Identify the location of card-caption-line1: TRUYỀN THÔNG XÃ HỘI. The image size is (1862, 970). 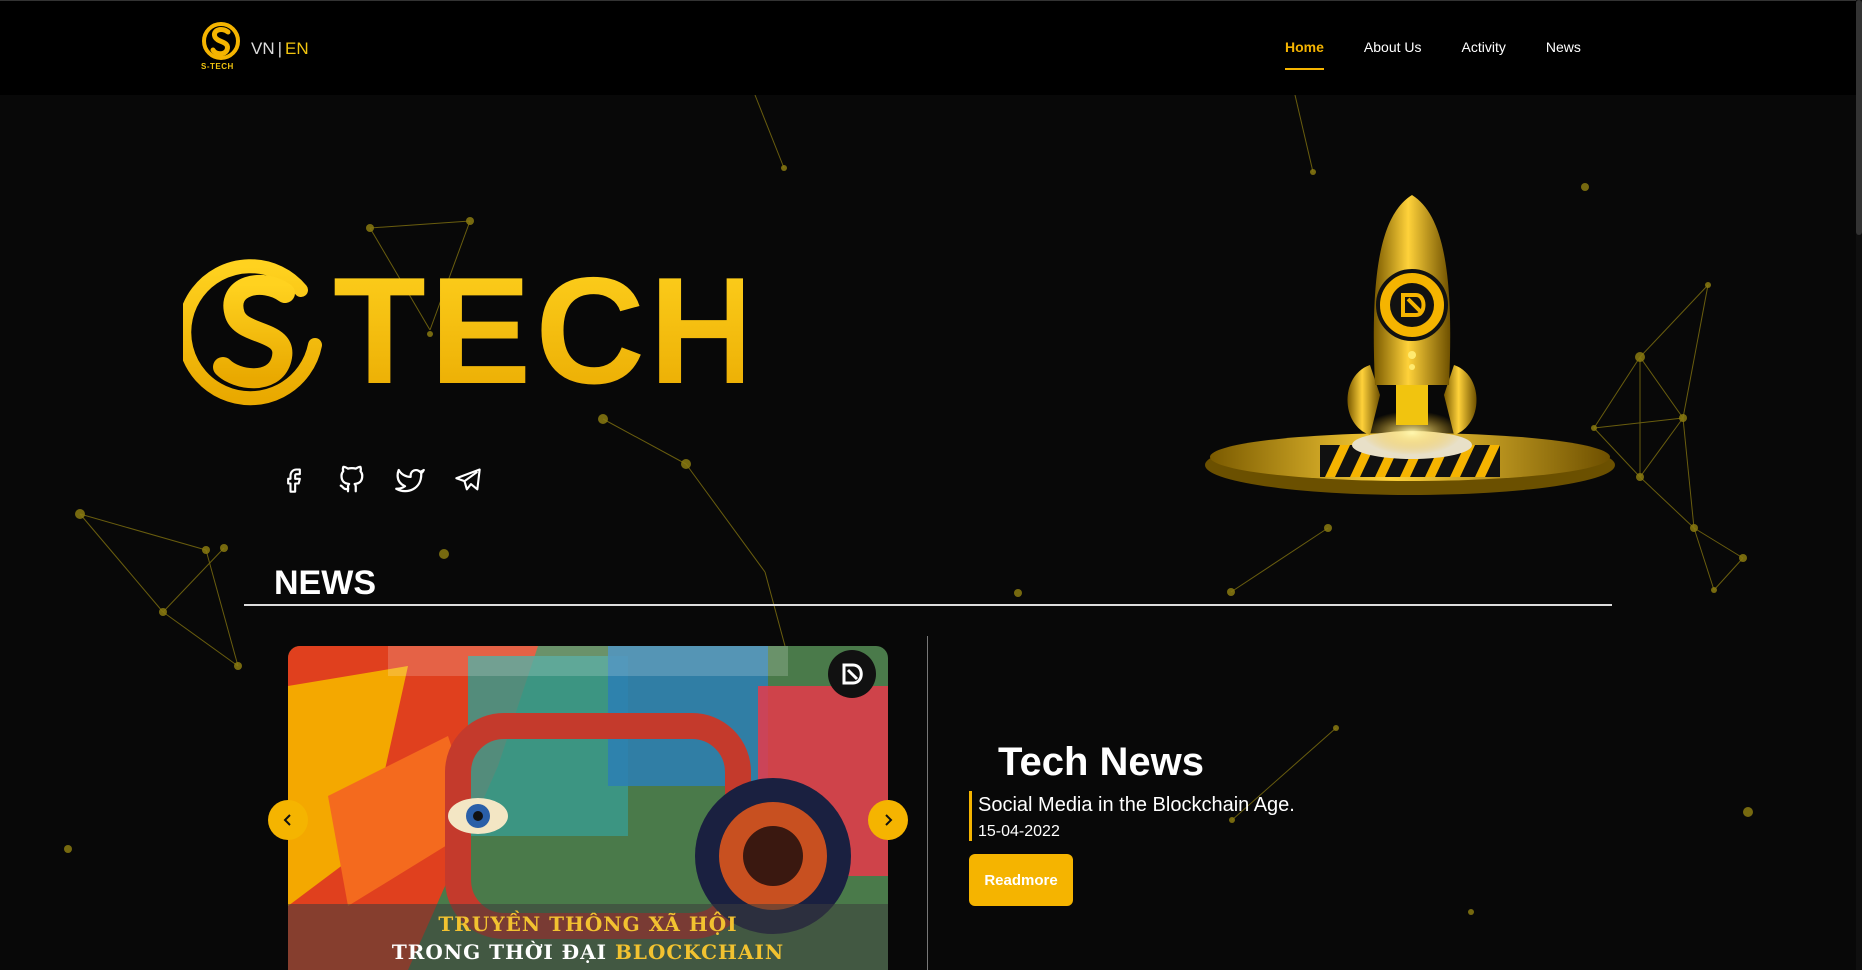
(588, 924).